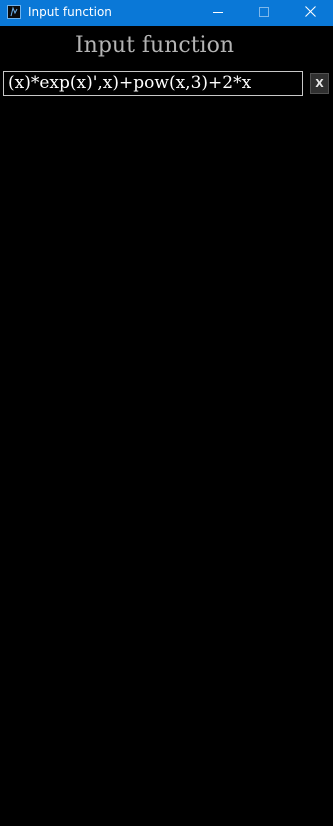  What do you see at coordinates (130, 83) in the screenshot?
I see `function-input-value: (x)*exp(x)',x)+pow(x,3)+2*x` at bounding box center [130, 83].